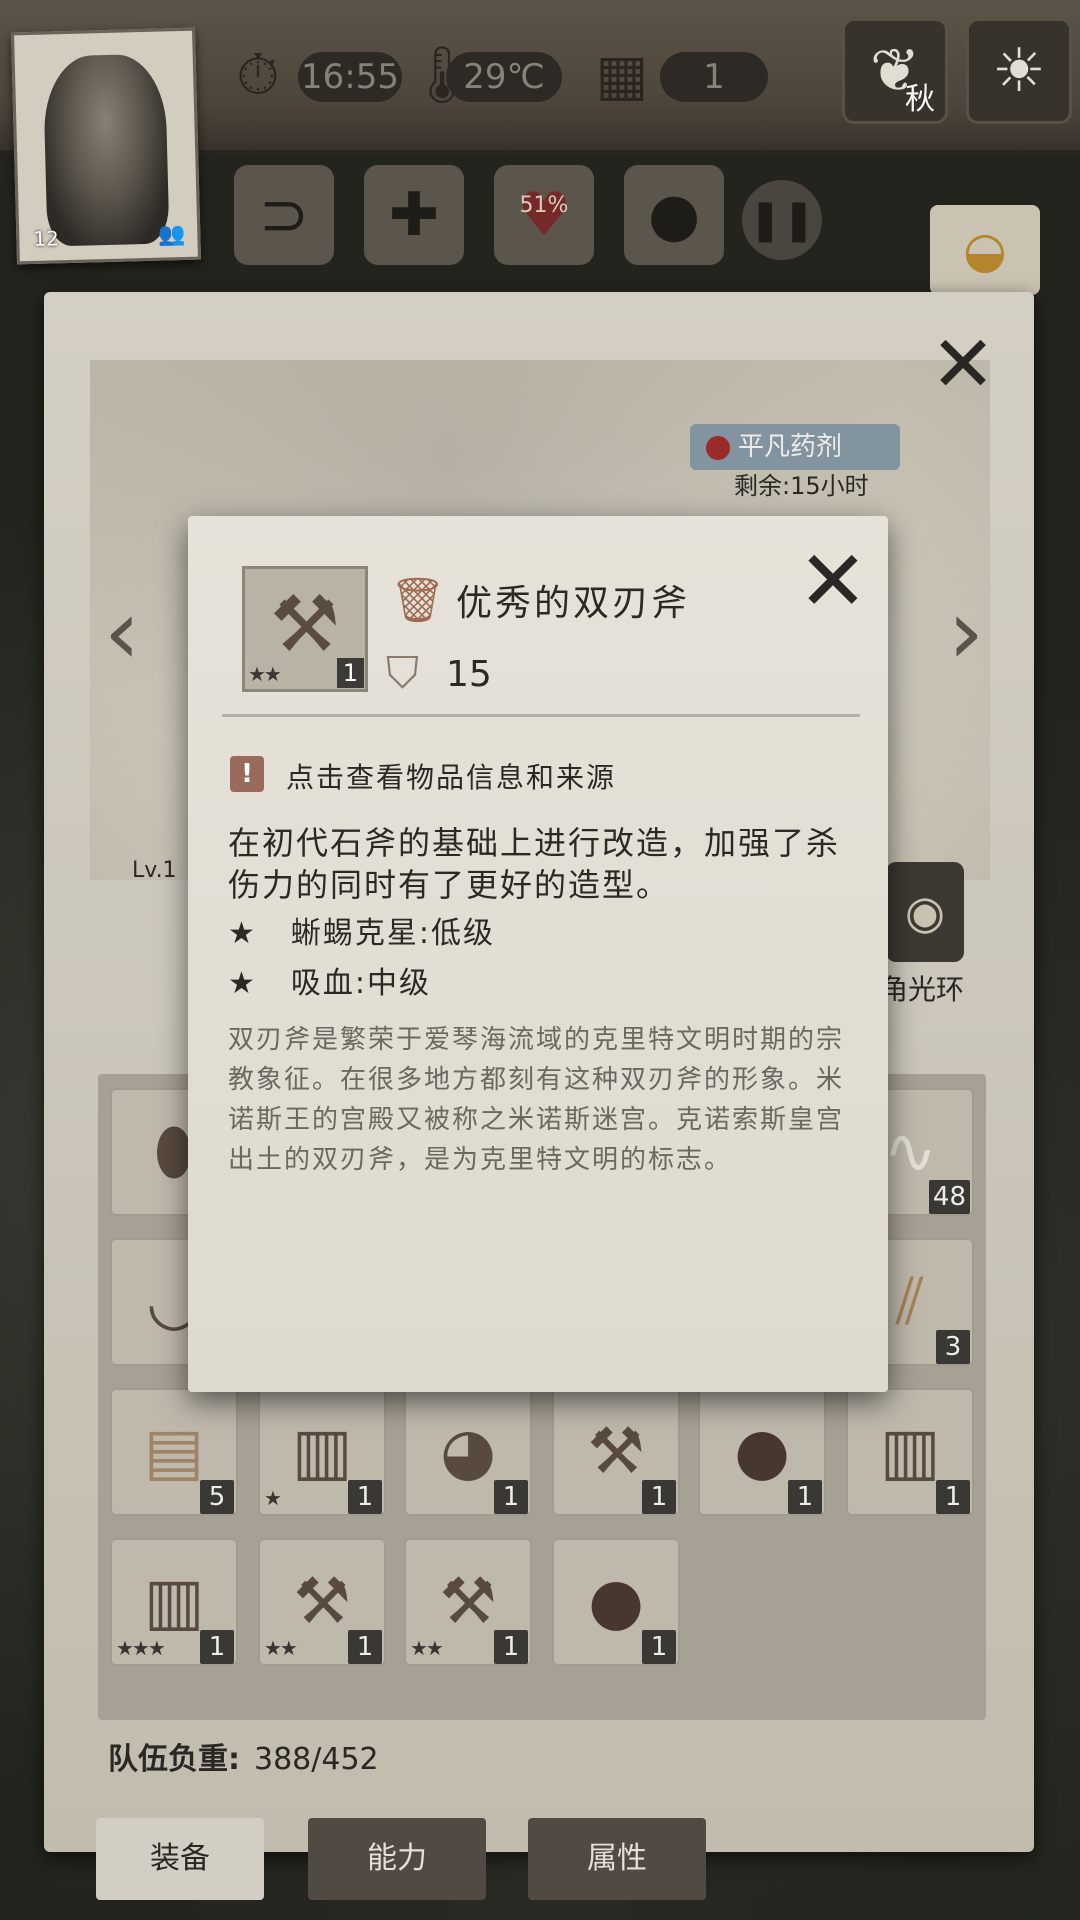 The width and height of the screenshot is (1080, 1920). I want to click on item-description: 在初代石斧的基础上进行改造，加强了杀伤力的同时有了更好的造型。, so click(534, 864).